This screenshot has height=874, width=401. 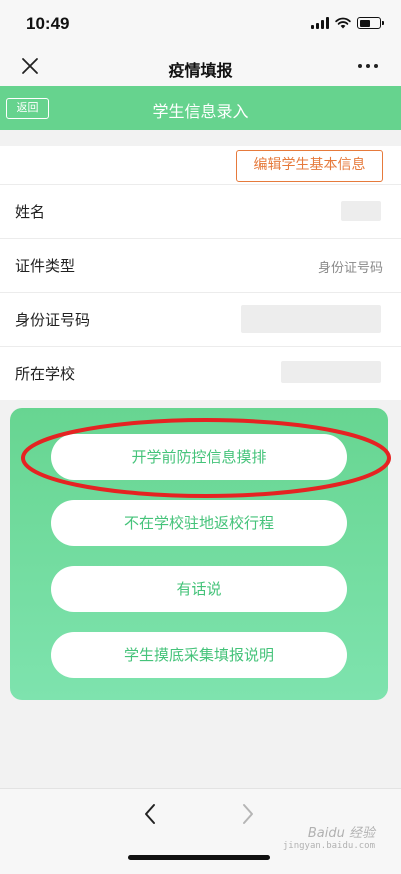 What do you see at coordinates (30, 212) in the screenshot?
I see `field-label: 姓名` at bounding box center [30, 212].